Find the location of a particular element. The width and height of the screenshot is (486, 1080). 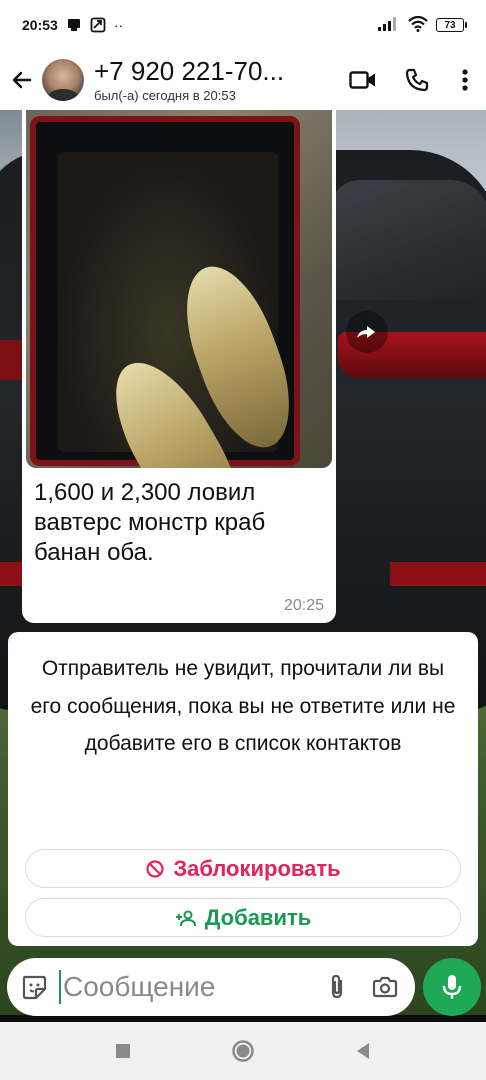

microphone-icon is located at coordinates (452, 987).